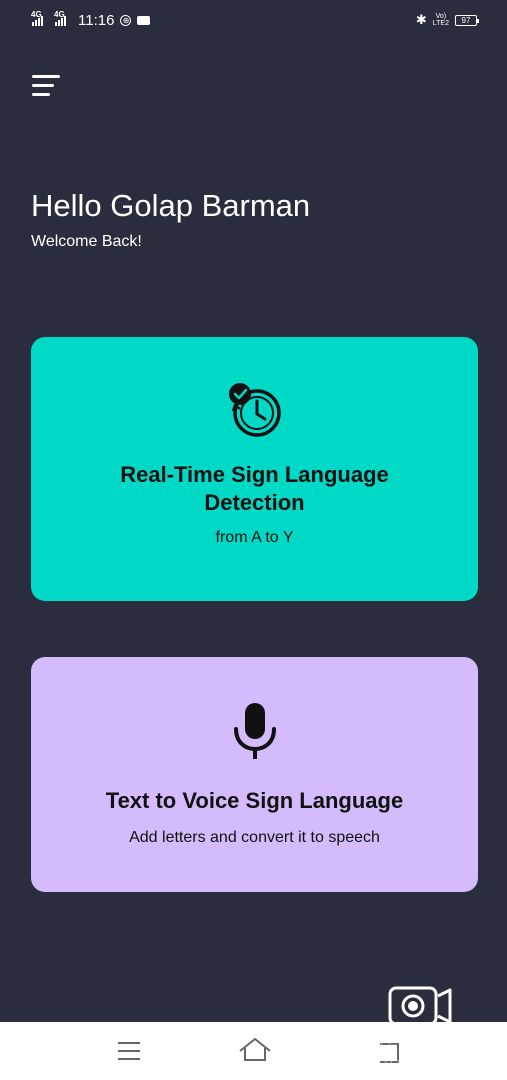  I want to click on volte-icon: Vo) LTE2, so click(440, 20).